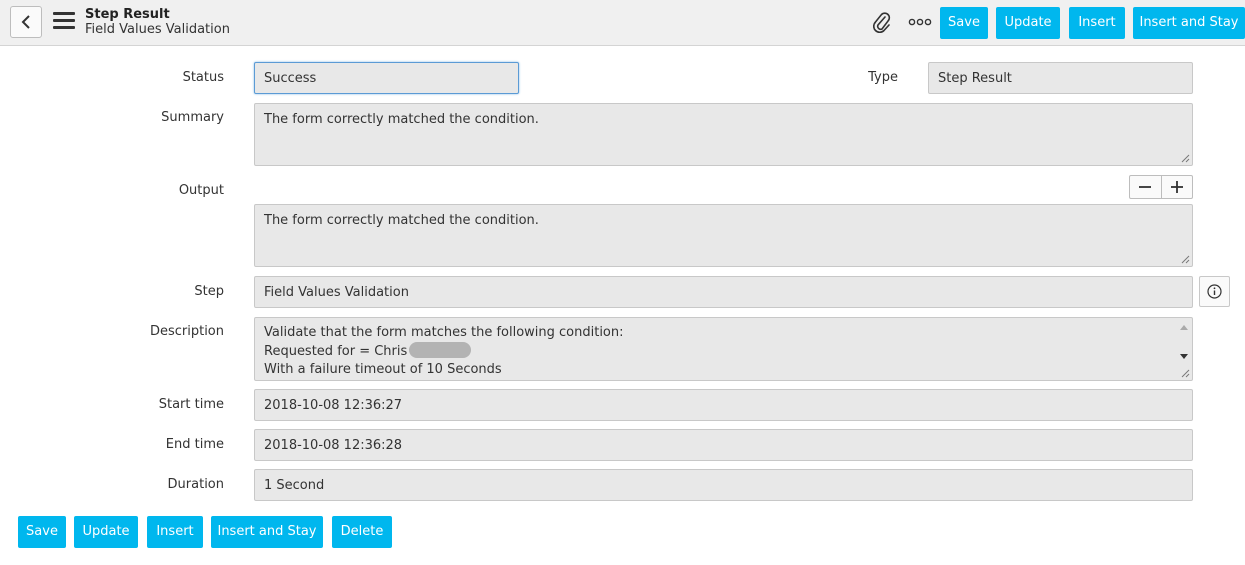 The image size is (1245, 565). I want to click on status-value: Success, so click(290, 78).